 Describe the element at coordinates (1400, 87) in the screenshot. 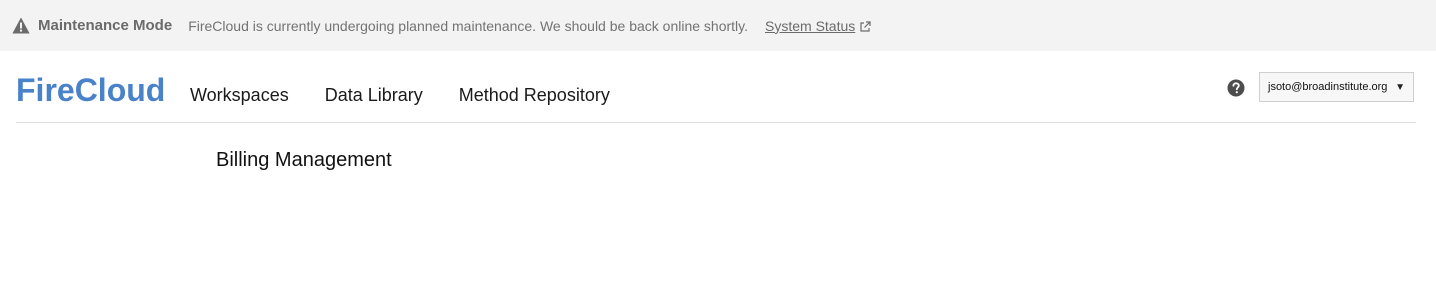

I see `caret-down-icon: ▼` at that location.